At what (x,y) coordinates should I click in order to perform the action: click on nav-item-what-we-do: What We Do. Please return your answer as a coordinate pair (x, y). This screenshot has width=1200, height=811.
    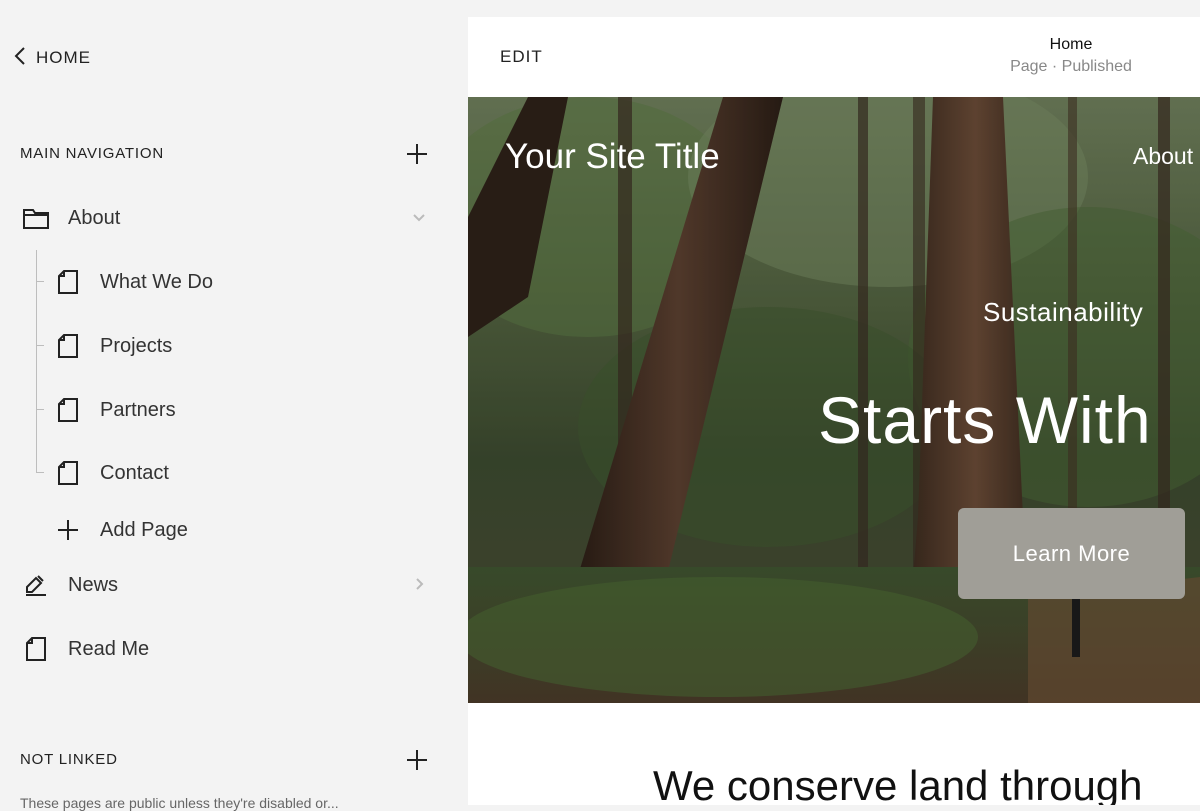
    Looking at the image, I should click on (244, 282).